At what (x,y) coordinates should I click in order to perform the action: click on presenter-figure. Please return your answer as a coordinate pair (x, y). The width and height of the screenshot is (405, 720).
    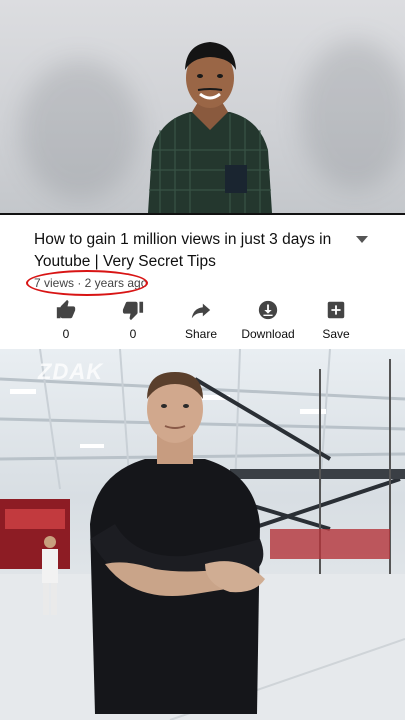
    Looking at the image, I should click on (210, 127).